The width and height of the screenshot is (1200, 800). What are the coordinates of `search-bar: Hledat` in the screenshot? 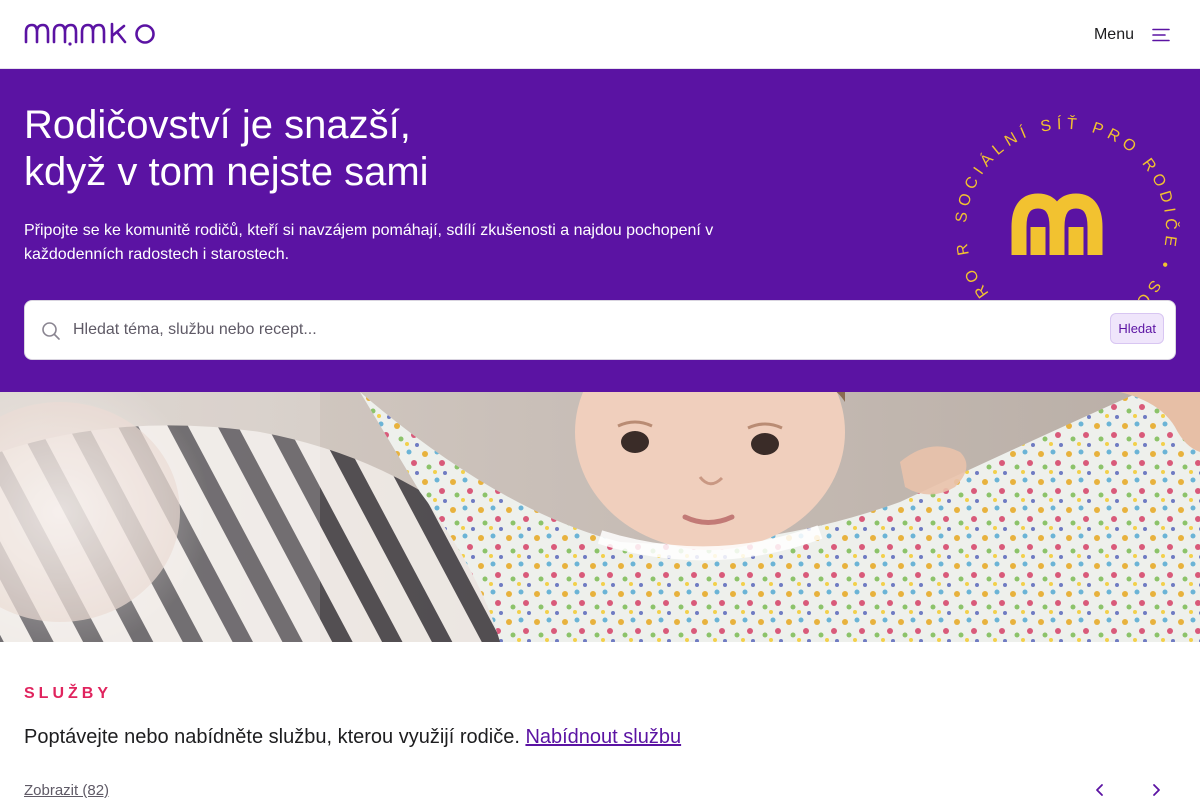 It's located at (600, 330).